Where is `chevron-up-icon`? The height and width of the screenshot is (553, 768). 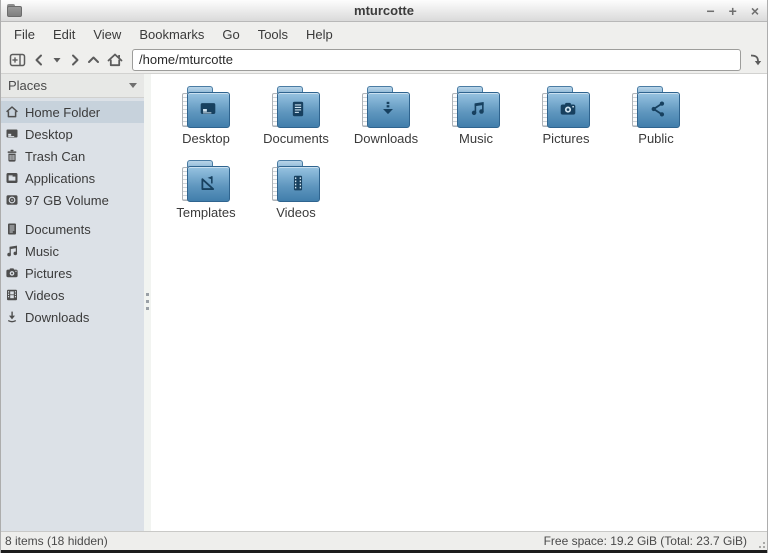
chevron-up-icon is located at coordinates (93, 59).